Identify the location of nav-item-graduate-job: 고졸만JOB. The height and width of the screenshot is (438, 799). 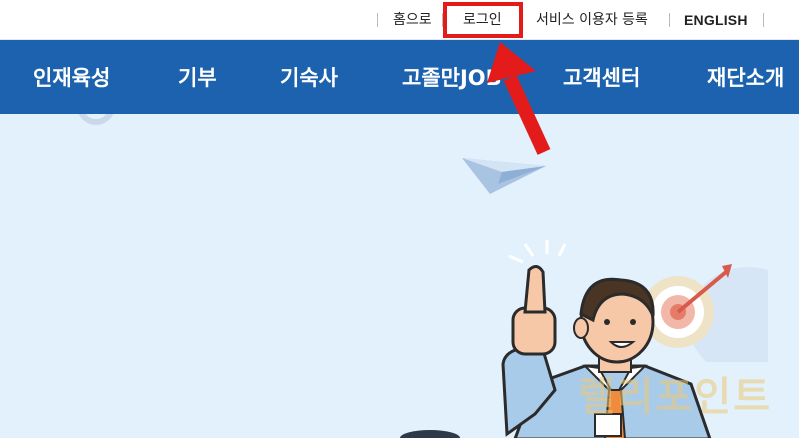
(452, 78).